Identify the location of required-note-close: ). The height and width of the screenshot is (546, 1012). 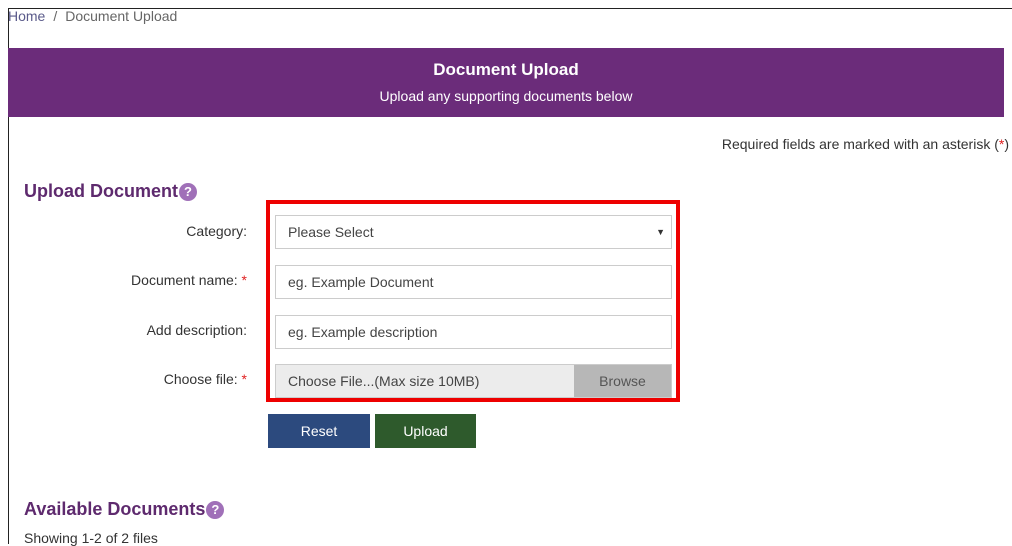
(1006, 144).